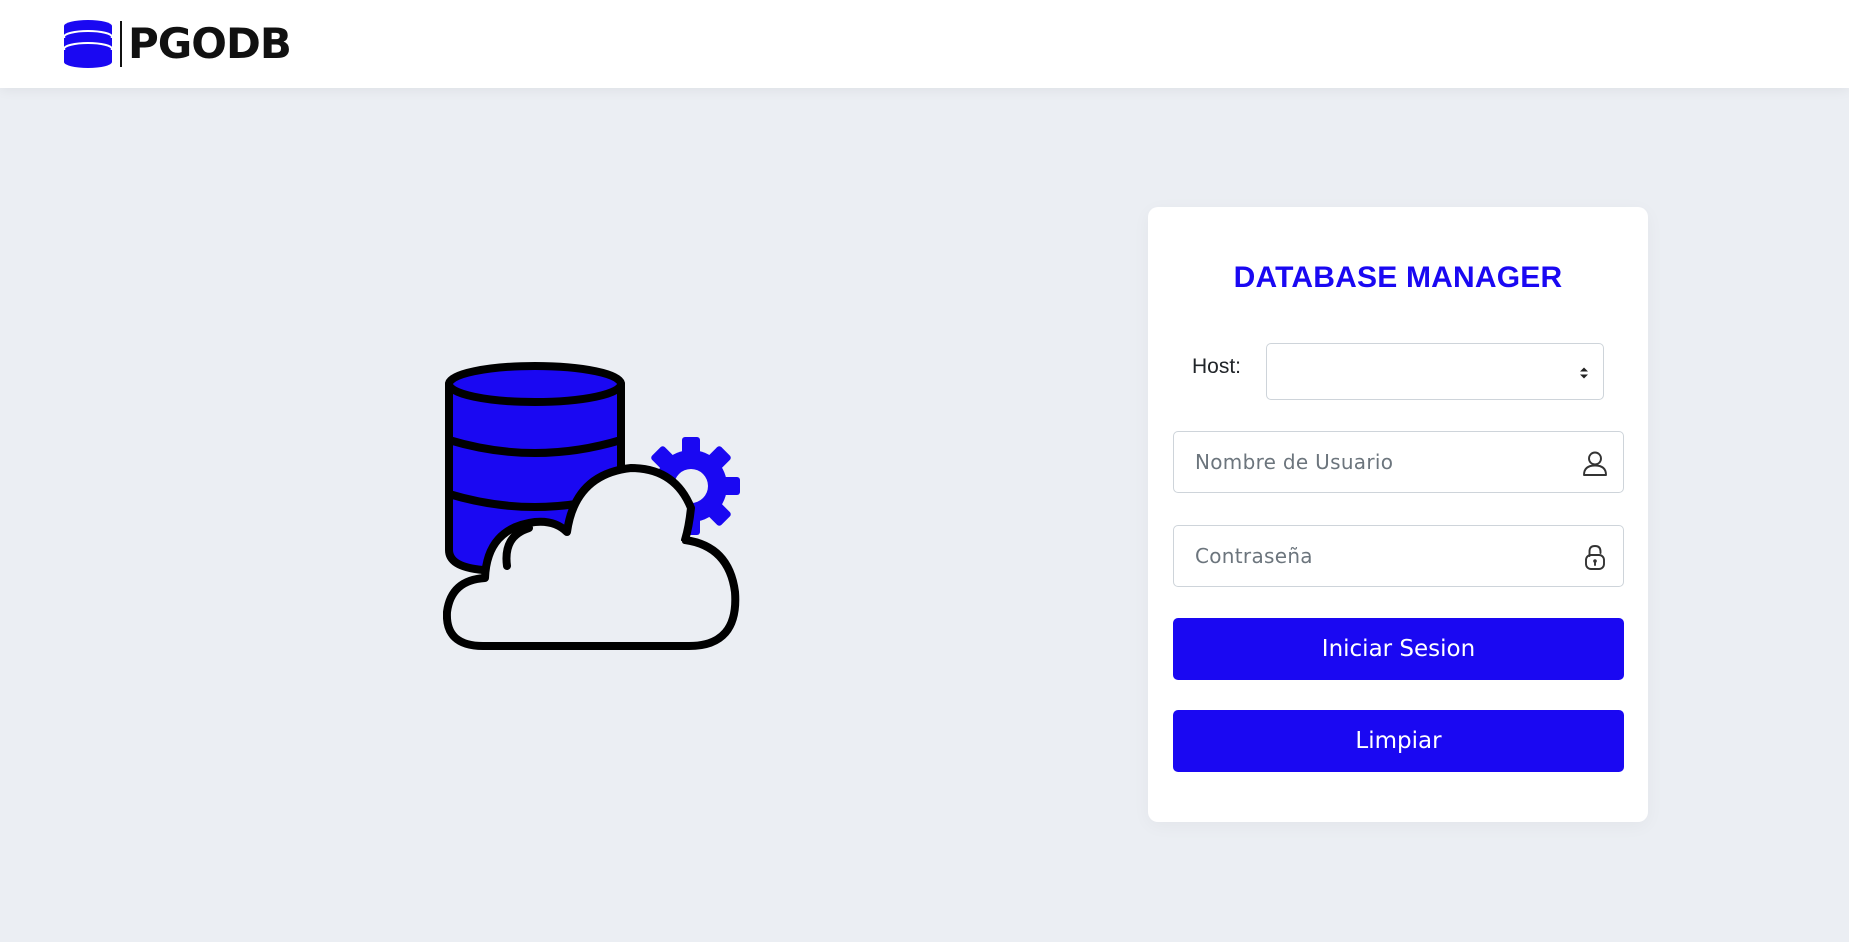 This screenshot has width=1849, height=942. I want to click on username-input, so click(1398, 462).